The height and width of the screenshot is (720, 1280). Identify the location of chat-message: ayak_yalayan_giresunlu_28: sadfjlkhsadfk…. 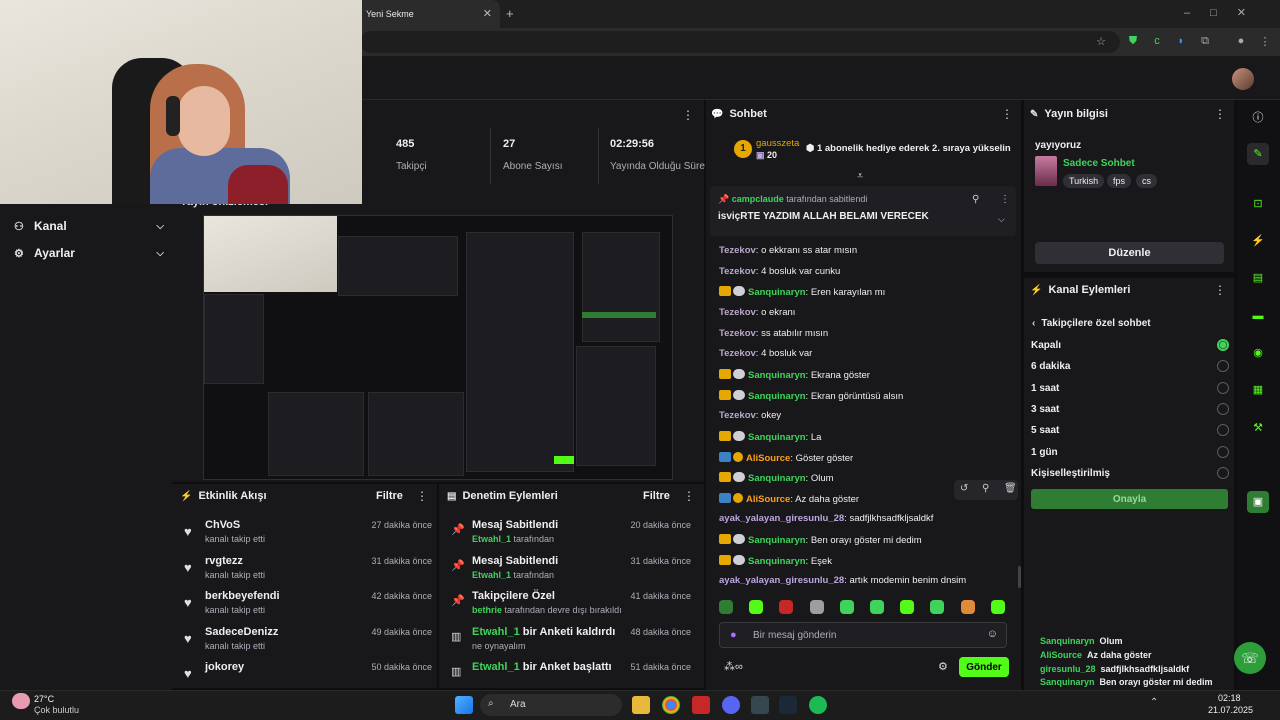
(867, 518).